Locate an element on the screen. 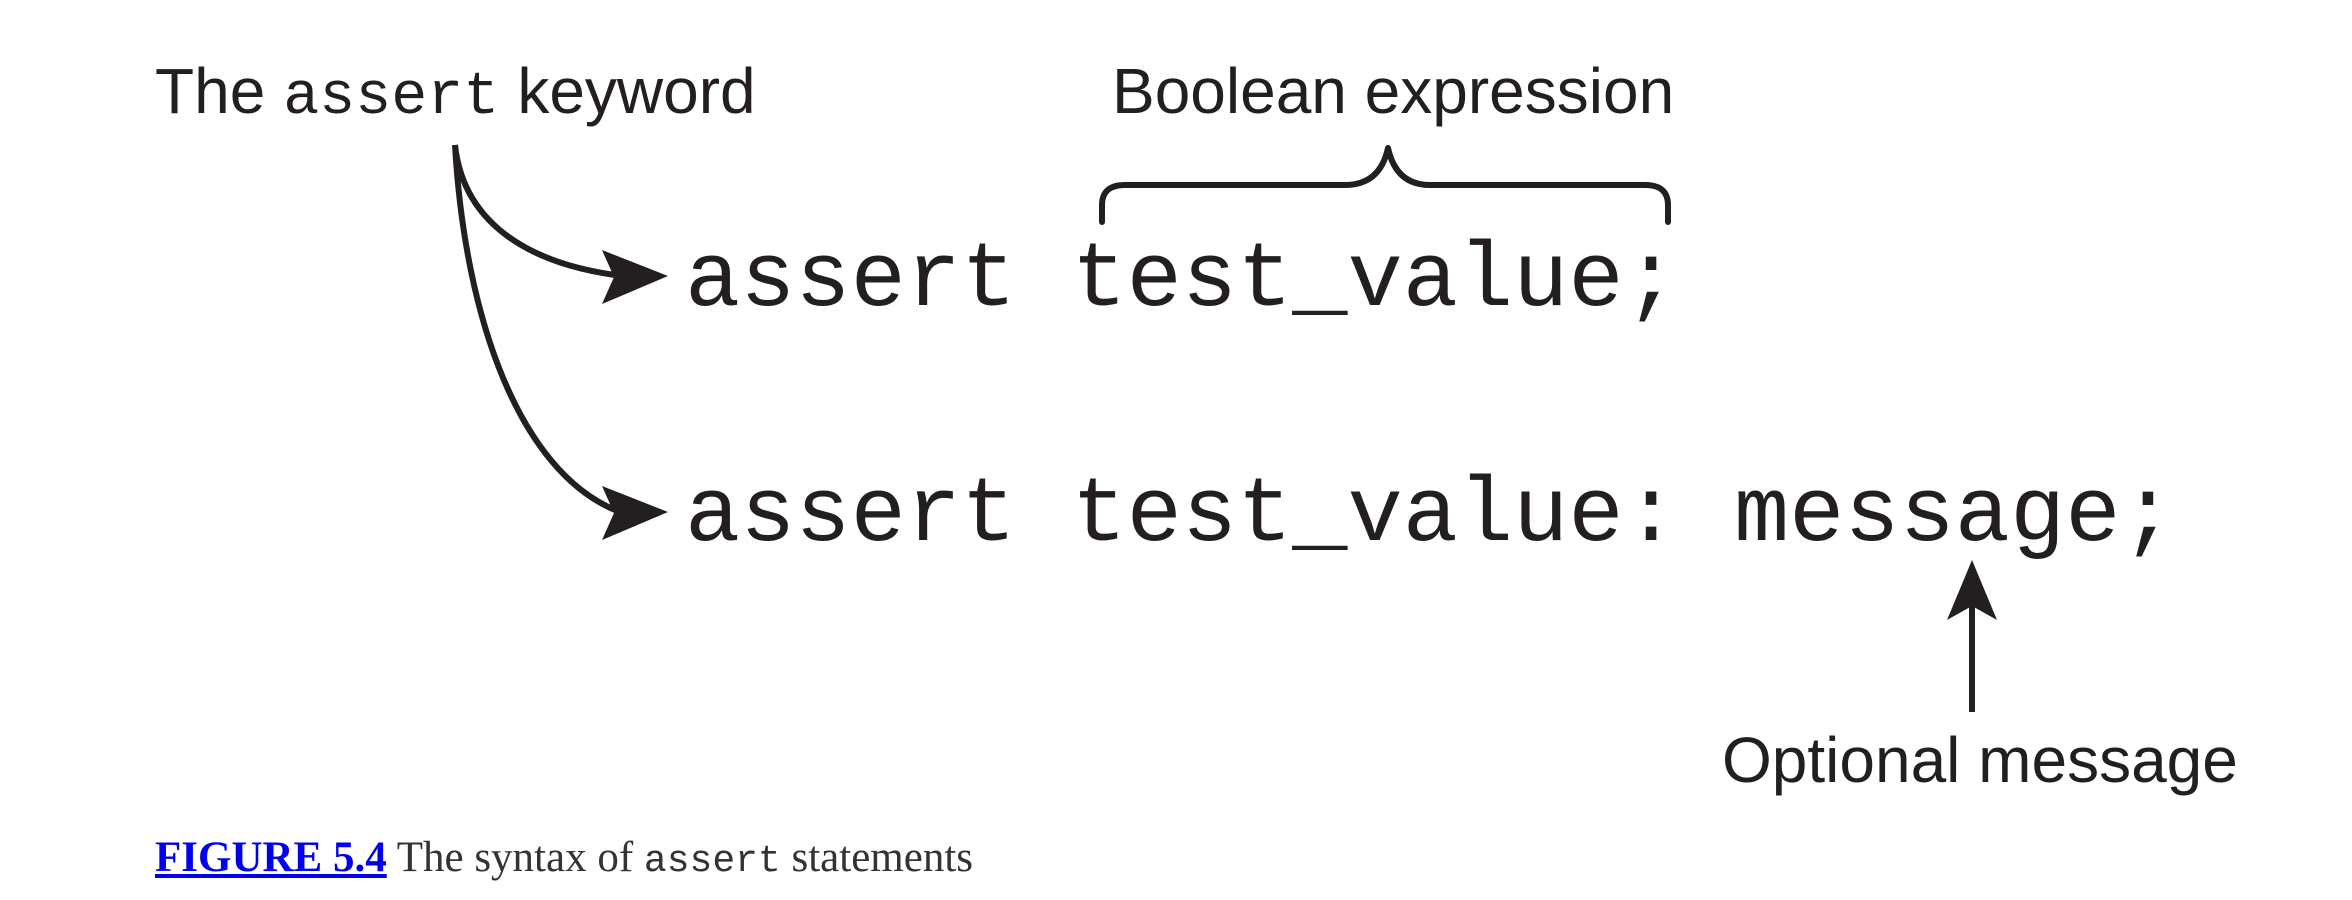 The height and width of the screenshot is (900, 2352). code-line-2: assert test_value: message; is located at coordinates (1430, 515).